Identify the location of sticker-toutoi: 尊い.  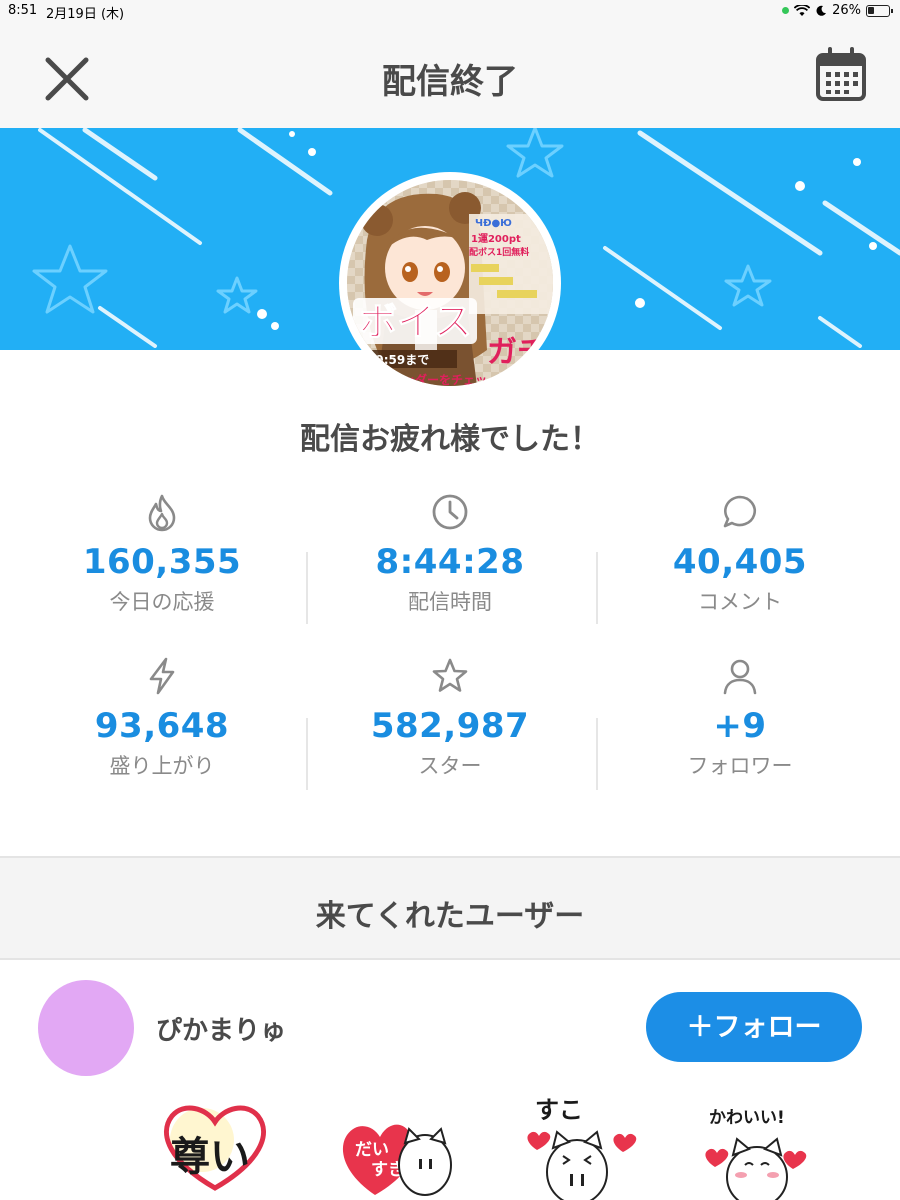
(215, 1148).